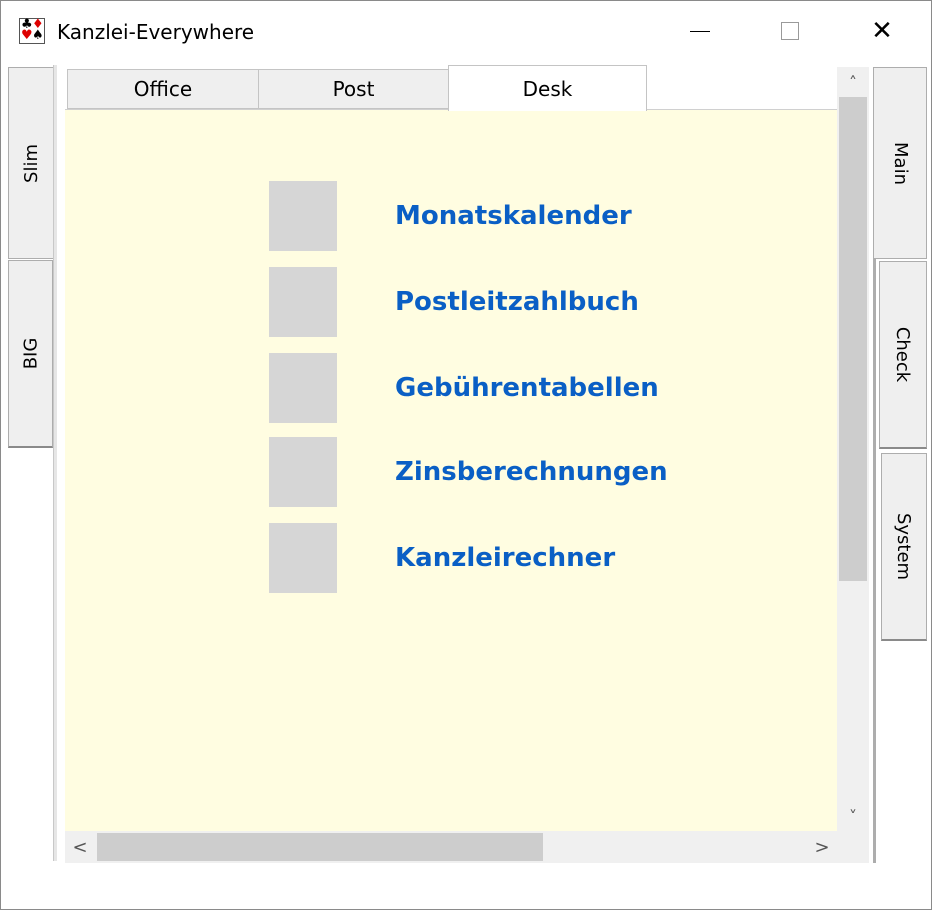  I want to click on left-tab-border, so click(55, 463).